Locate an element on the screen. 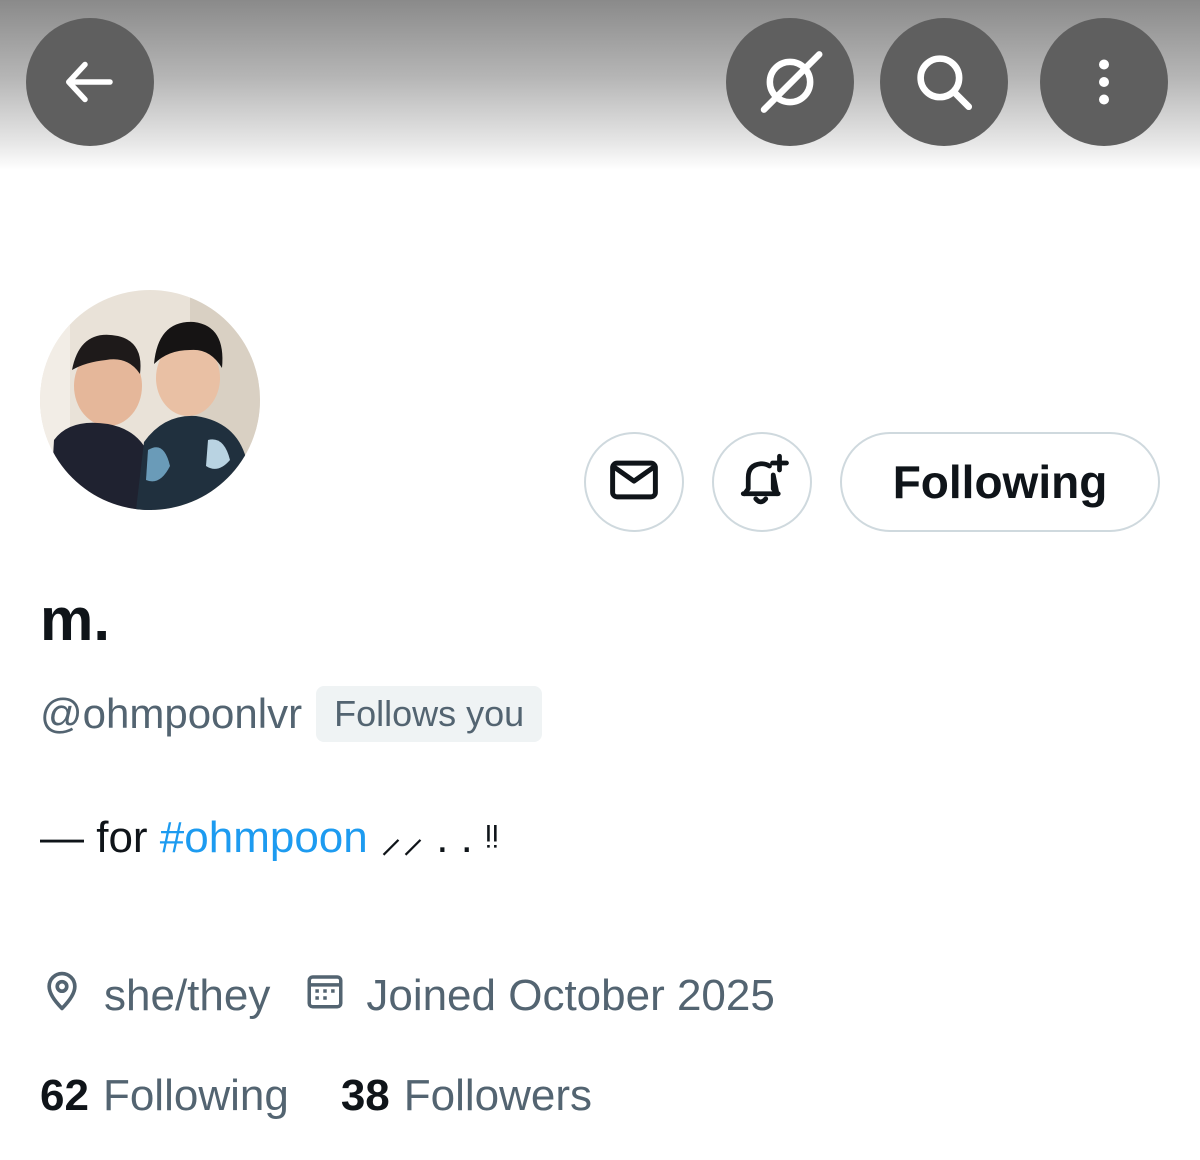  more-options-button is located at coordinates (1104, 82).